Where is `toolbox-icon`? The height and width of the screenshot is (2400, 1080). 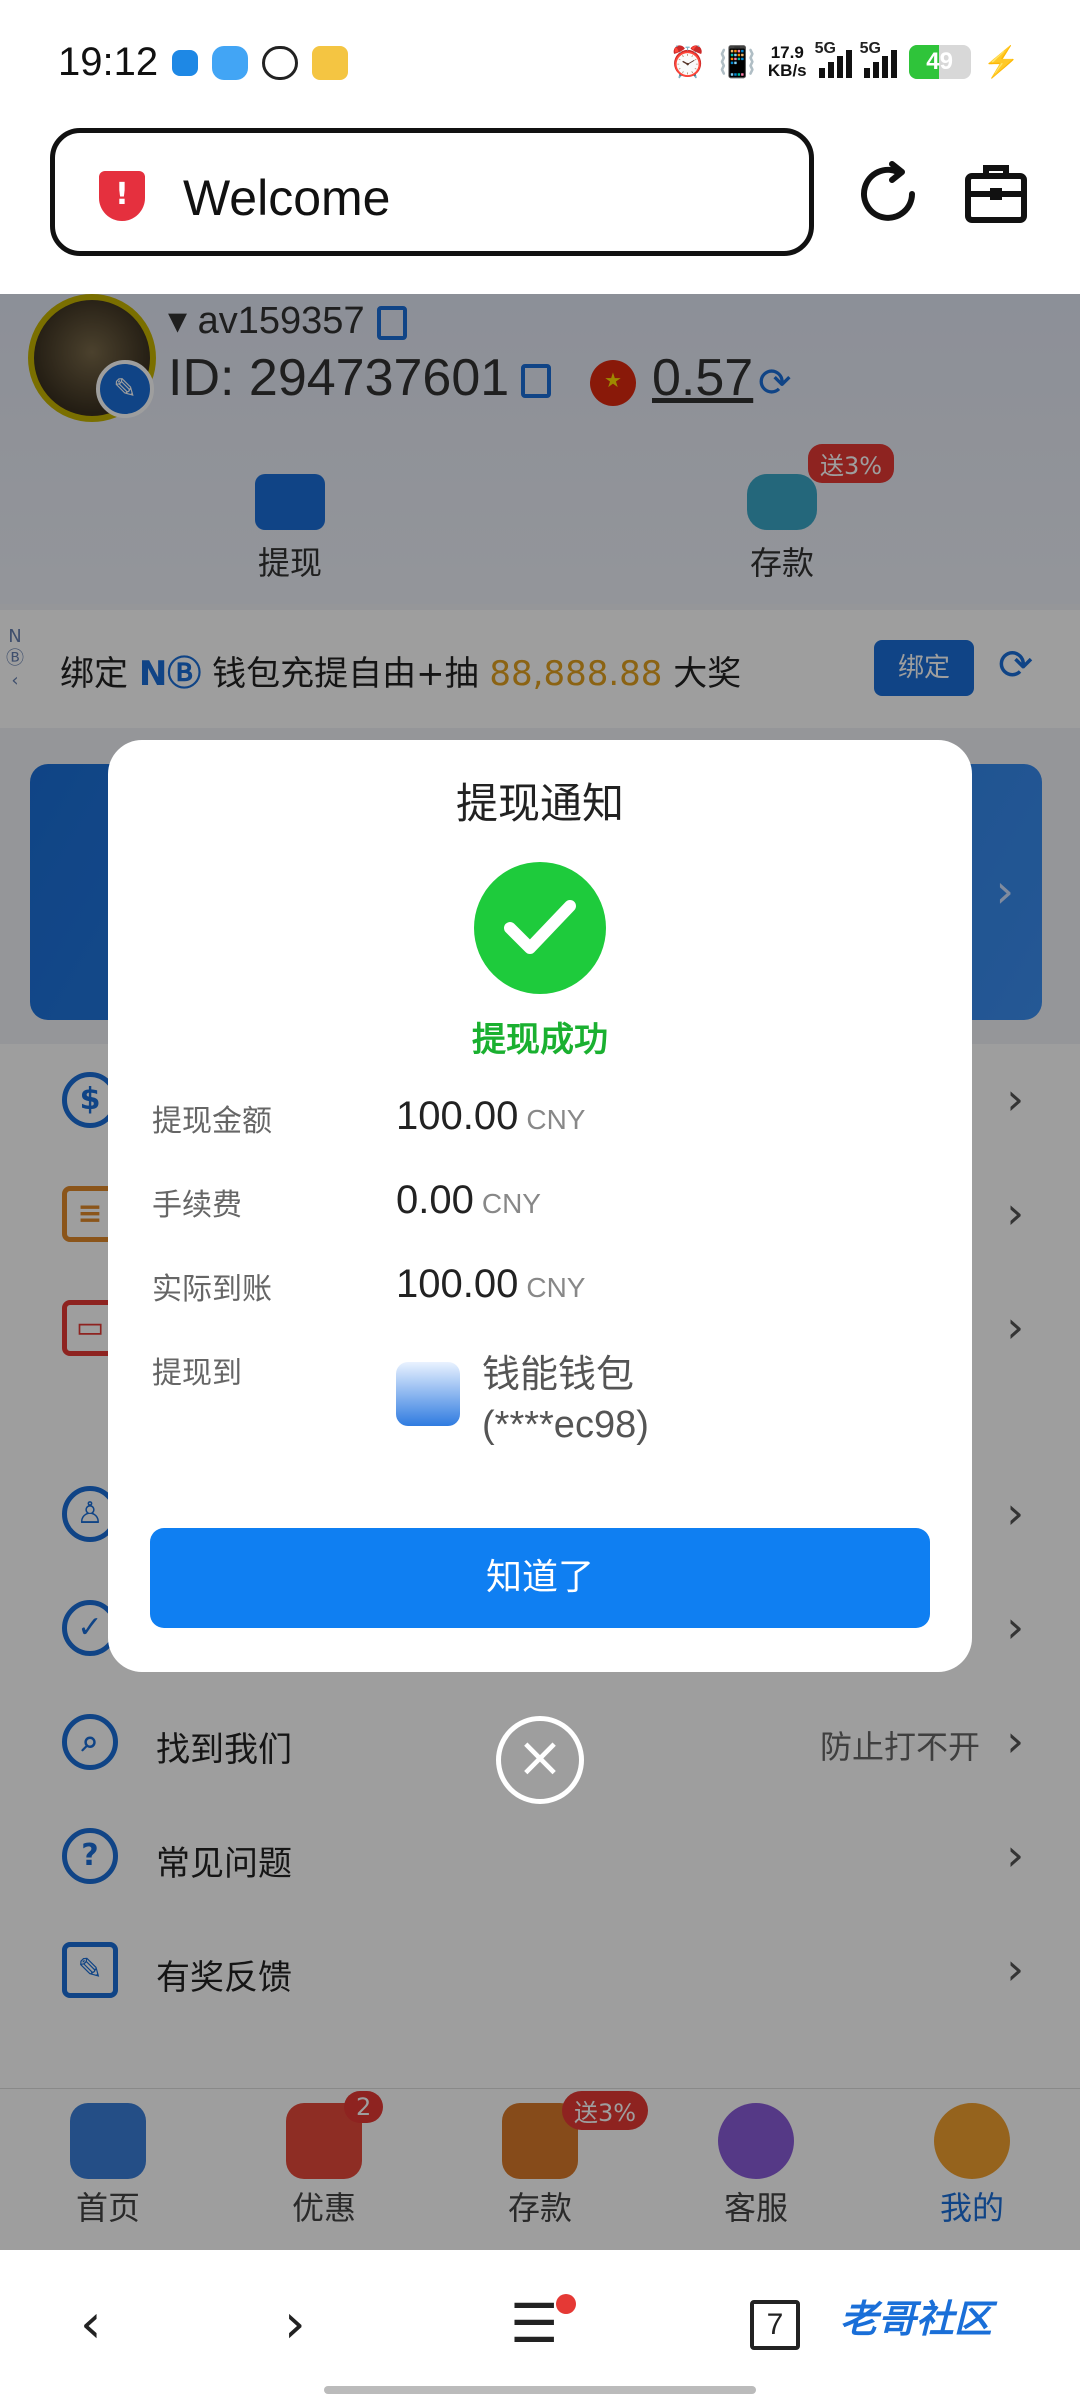 toolbox-icon is located at coordinates (996, 194).